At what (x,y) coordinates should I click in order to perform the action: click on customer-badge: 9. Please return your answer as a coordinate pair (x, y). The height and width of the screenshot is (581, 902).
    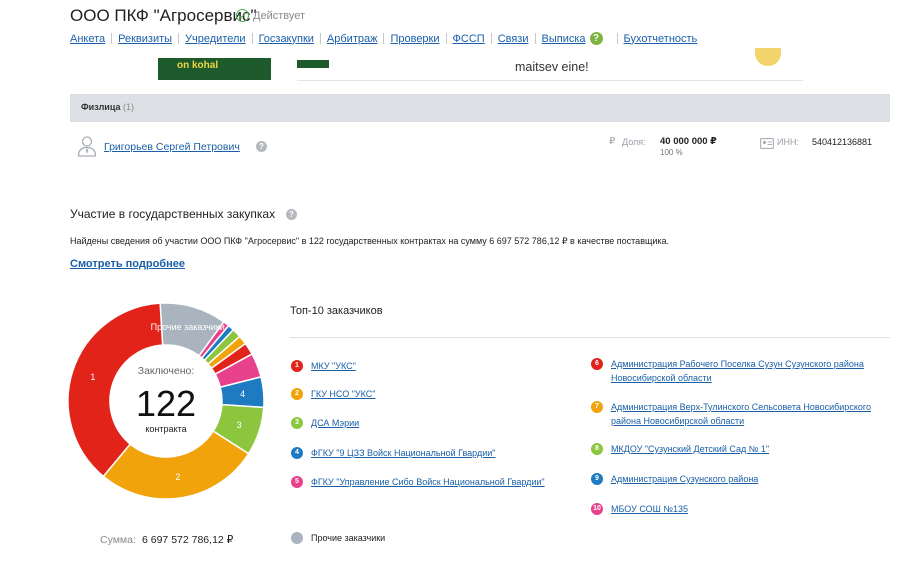
    Looking at the image, I should click on (597, 479).